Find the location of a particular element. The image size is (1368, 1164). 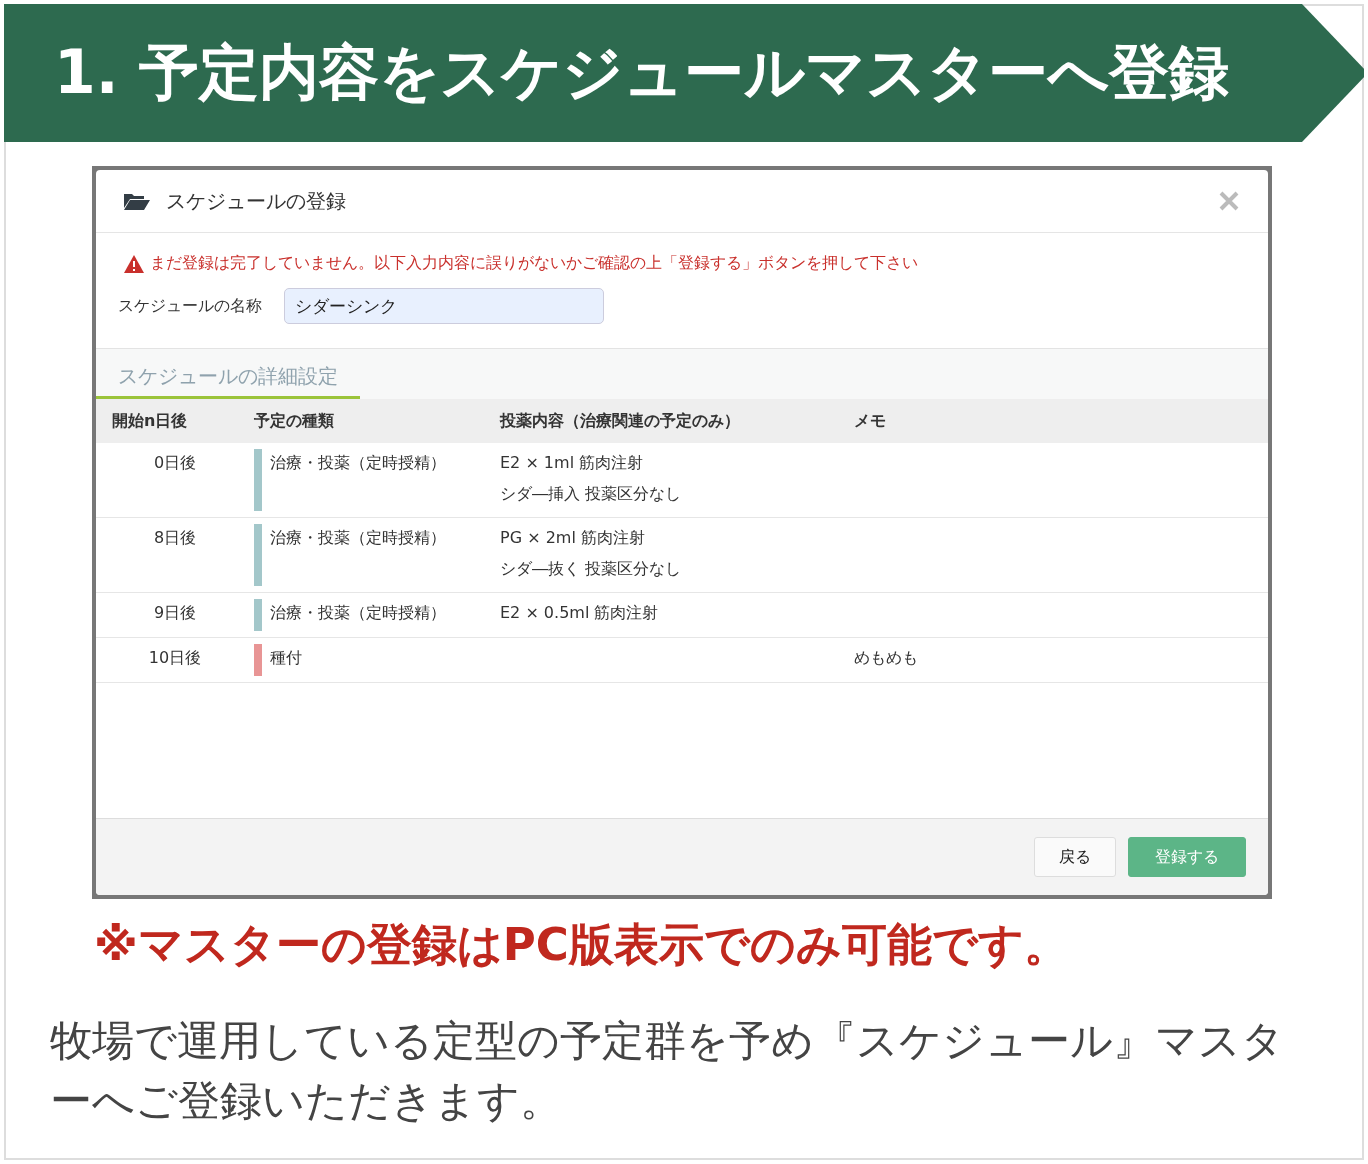

table-cell-text: シダ―抜く 投薬区分なし is located at coordinates (591, 569).